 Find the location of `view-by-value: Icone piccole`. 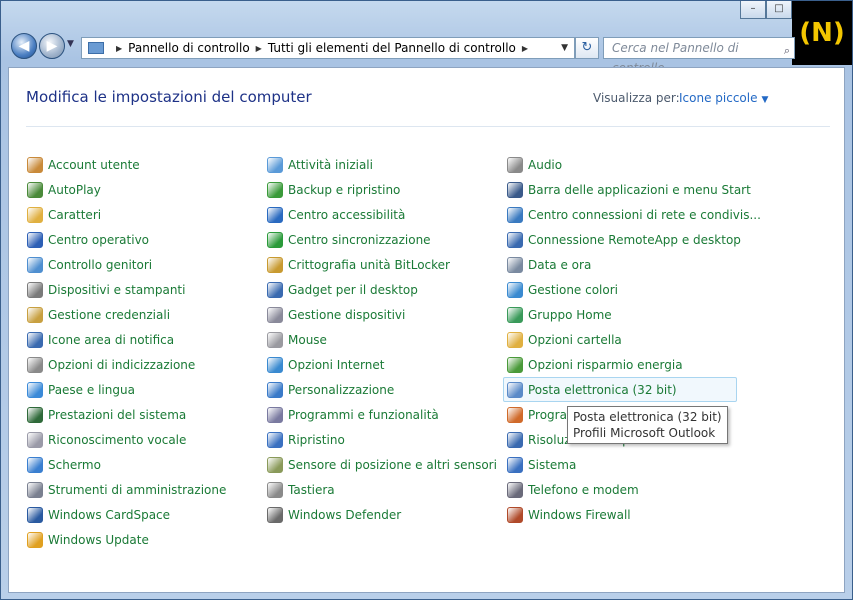

view-by-value: Icone piccole is located at coordinates (718, 98).